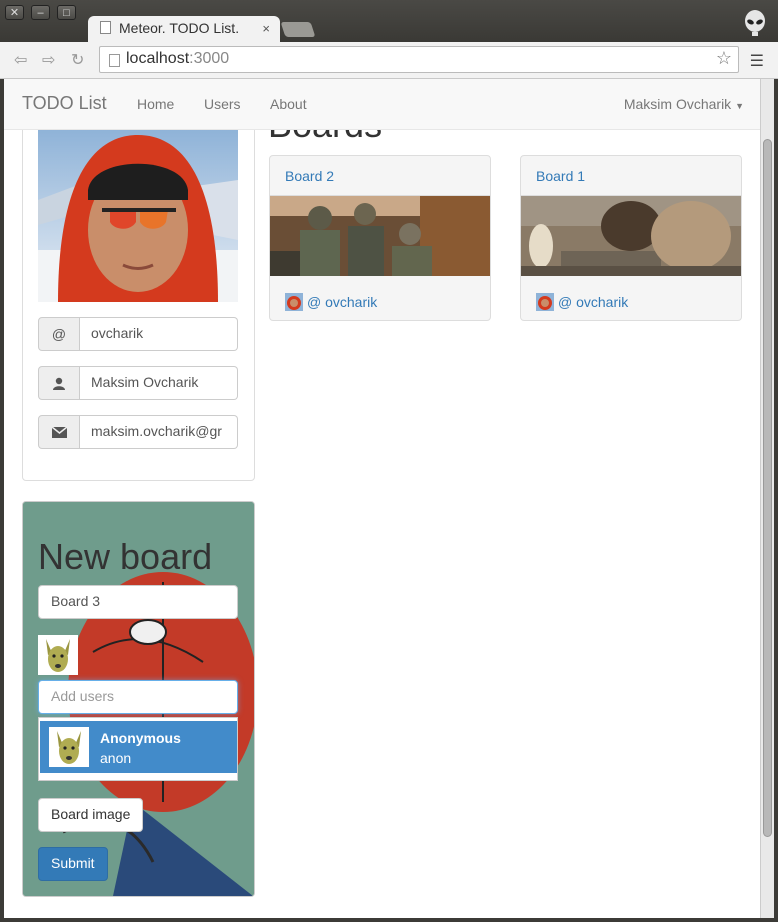 The width and height of the screenshot is (778, 922). Describe the element at coordinates (116, 758) in the screenshot. I see `suggestion-username: anon` at that location.